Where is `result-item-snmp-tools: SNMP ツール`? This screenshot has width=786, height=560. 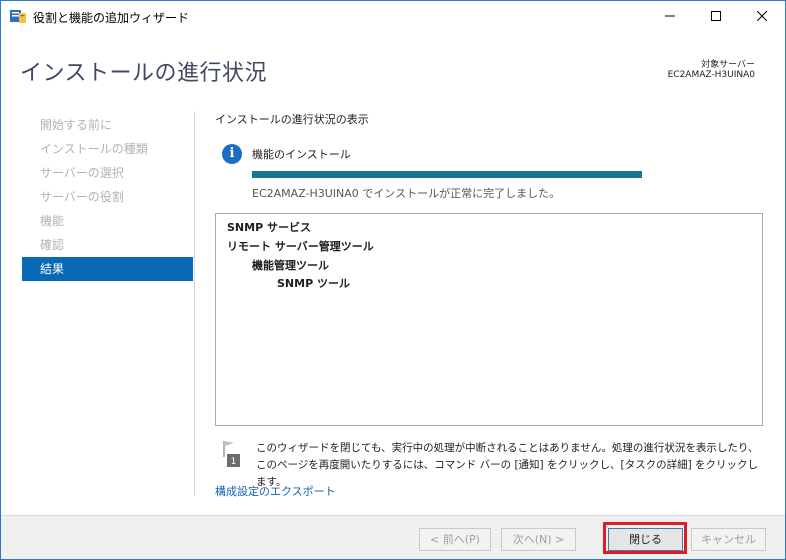
result-item-snmp-tools: SNMP ツール is located at coordinates (313, 283).